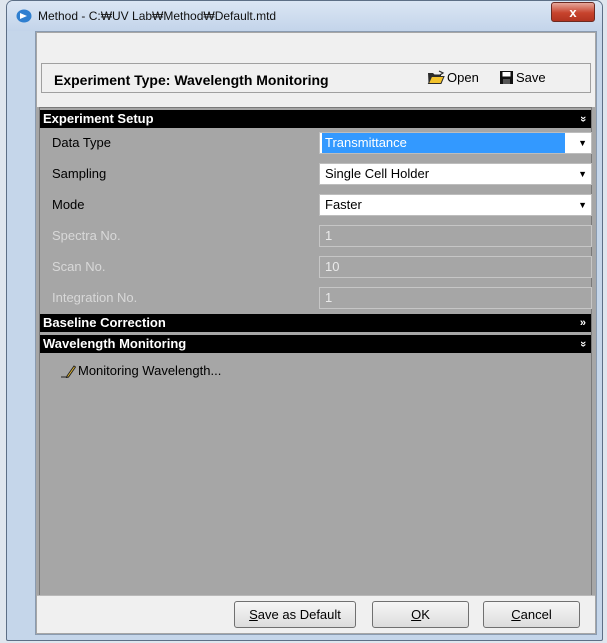  I want to click on ok-text: K, so click(425, 614).